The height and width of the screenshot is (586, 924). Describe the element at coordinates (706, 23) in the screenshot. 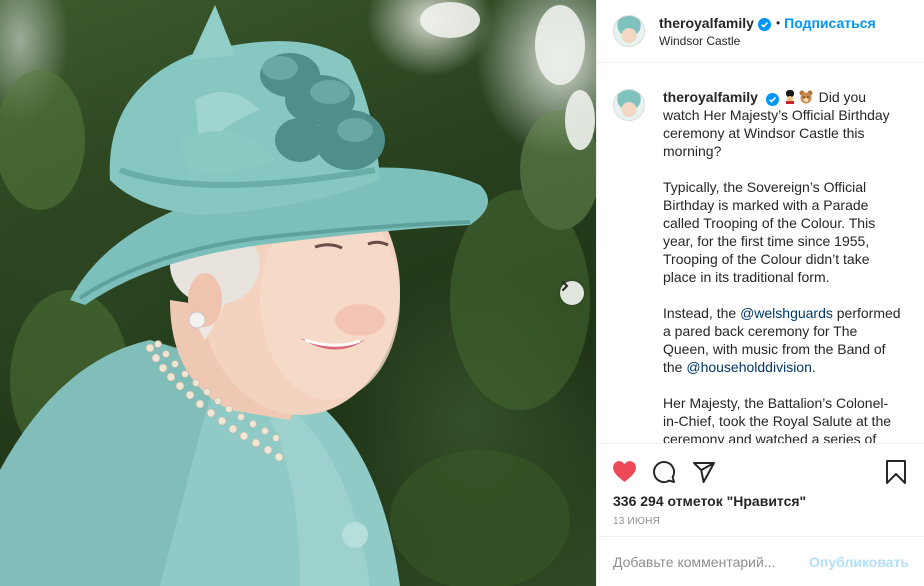

I see `username-link: theroyalfamily` at that location.